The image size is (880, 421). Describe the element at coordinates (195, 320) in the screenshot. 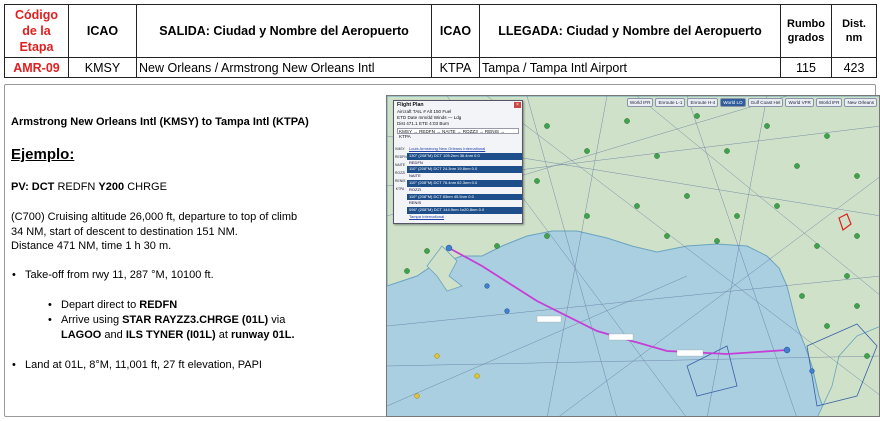

I see `arrive-star: STAR RAYZZ3.CHRGE (01L)` at that location.